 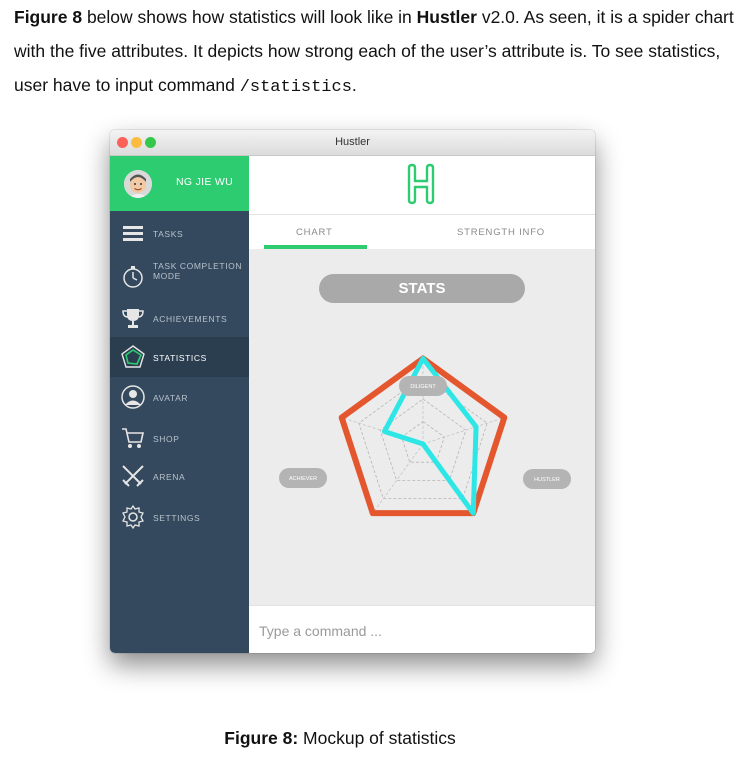 What do you see at coordinates (422, 232) in the screenshot?
I see `tab-bar: CHART STRENGTH INFO` at bounding box center [422, 232].